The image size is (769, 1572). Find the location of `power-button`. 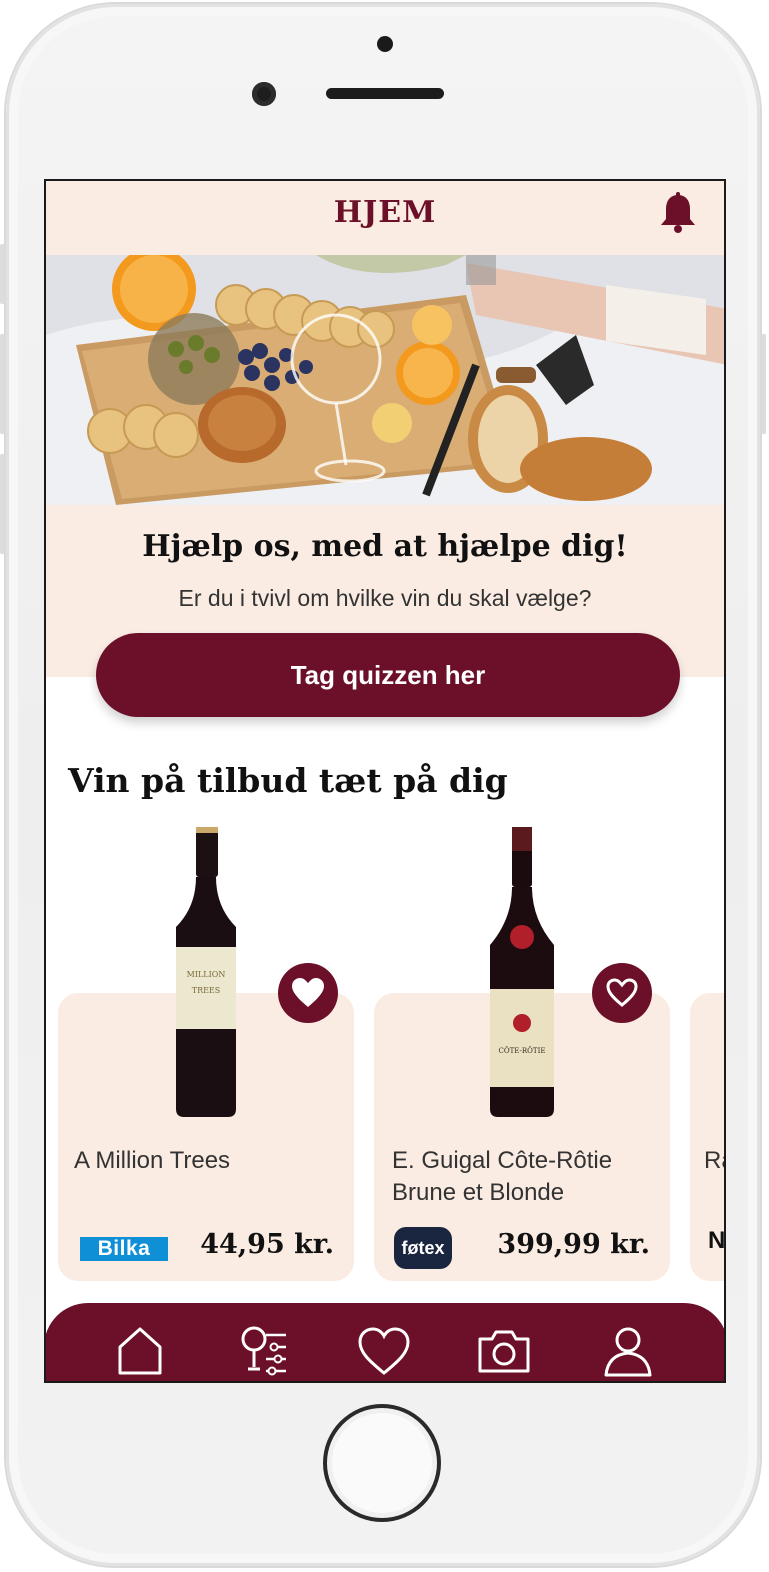

power-button is located at coordinates (763, 384).